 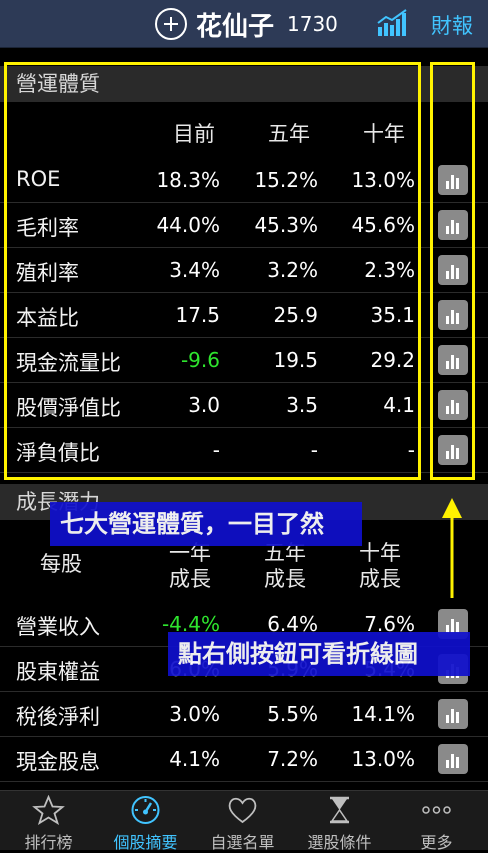 I want to click on value-current: 3.0, so click(x=204, y=405).